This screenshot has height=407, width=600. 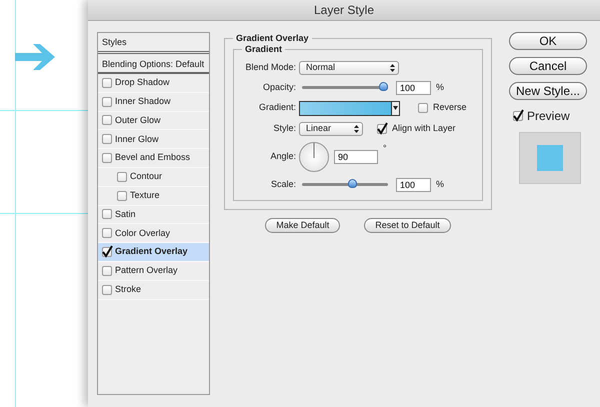 What do you see at coordinates (153, 177) in the screenshot?
I see `list-item: Contour` at bounding box center [153, 177].